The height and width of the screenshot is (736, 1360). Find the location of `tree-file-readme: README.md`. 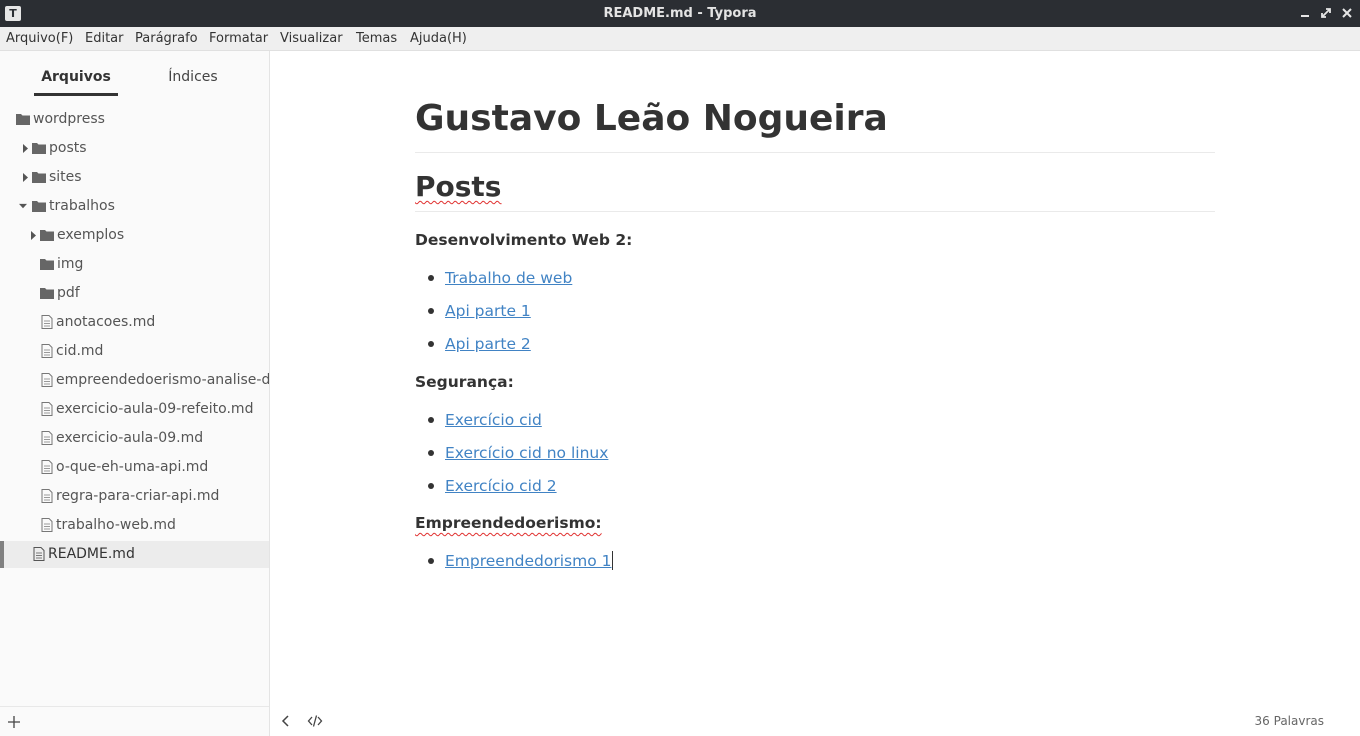

tree-file-readme: README.md is located at coordinates (134, 554).